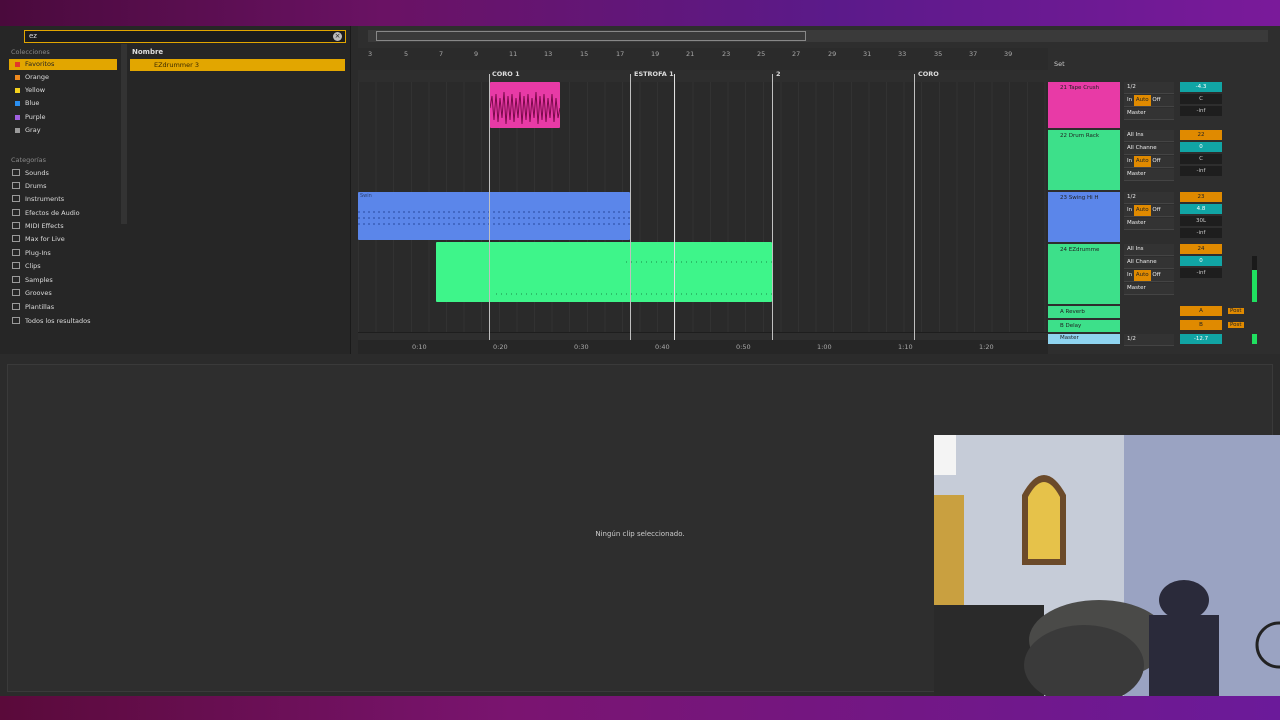 Image resolution: width=1280 pixels, height=720 pixels. What do you see at coordinates (63, 64) in the screenshot?
I see `collection-favoritos: Favoritos` at bounding box center [63, 64].